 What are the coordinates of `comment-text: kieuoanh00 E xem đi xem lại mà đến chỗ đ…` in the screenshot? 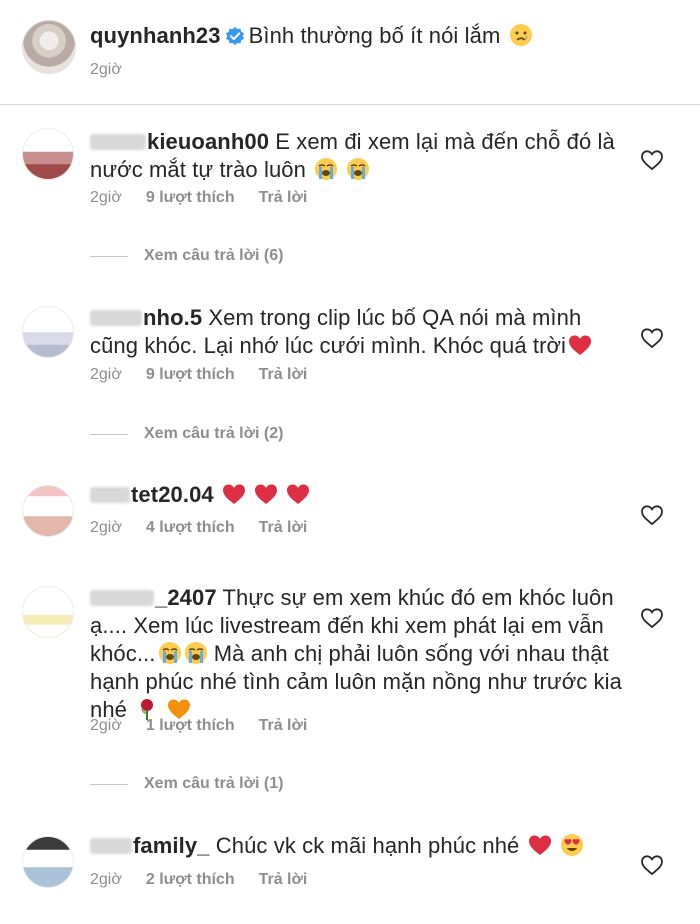 It's located at (355, 156).